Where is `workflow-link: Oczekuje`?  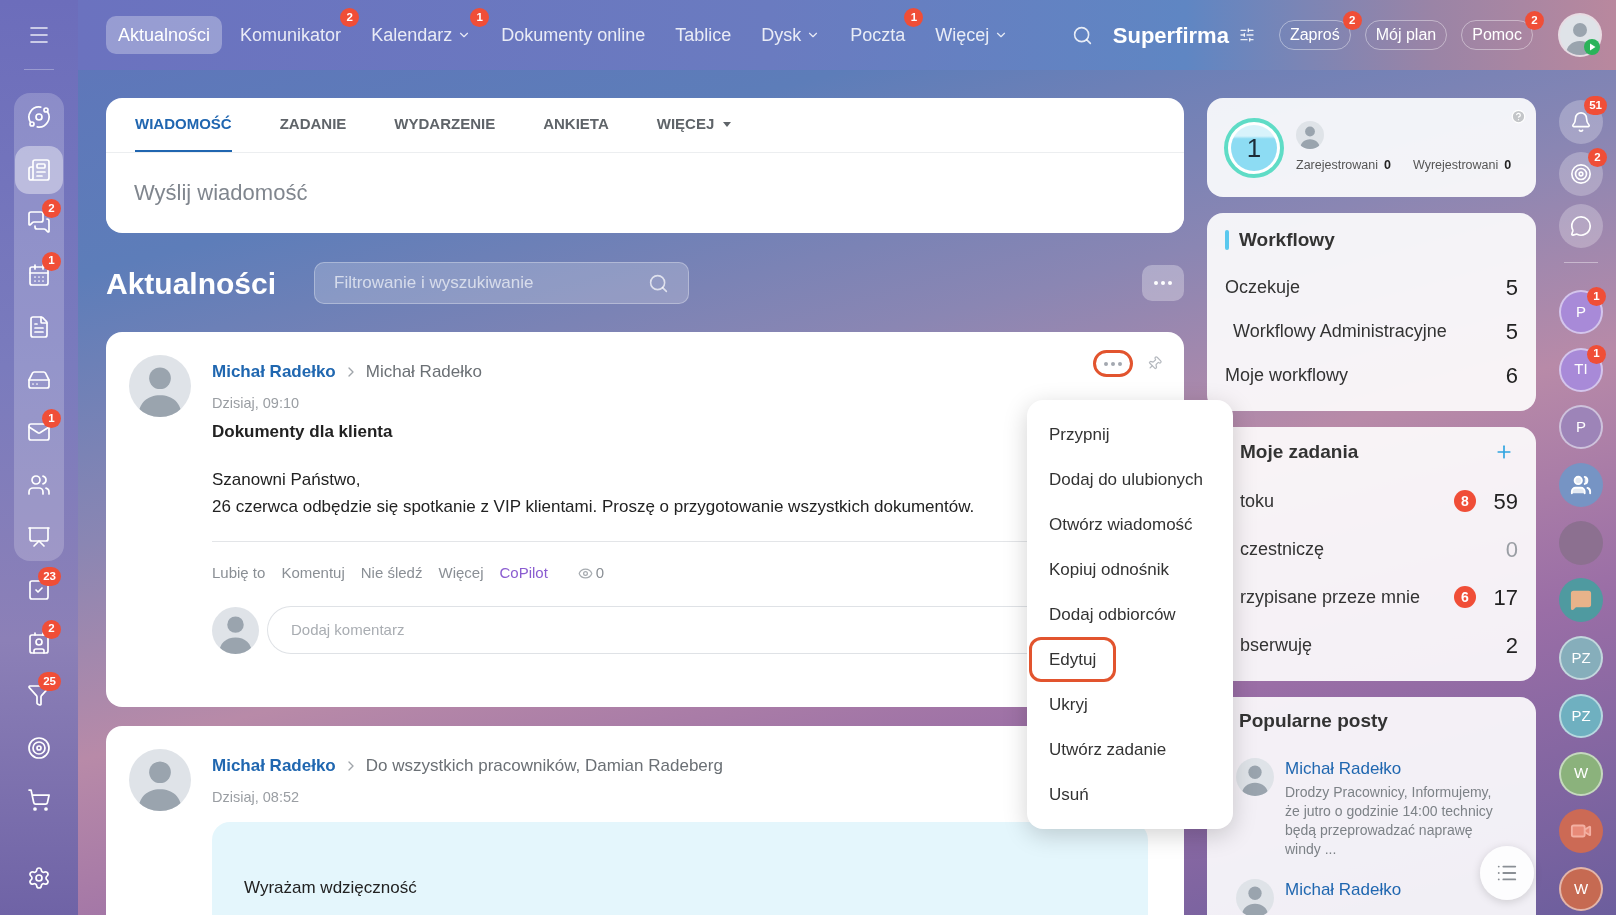
workflow-link: Oczekuje is located at coordinates (1263, 287).